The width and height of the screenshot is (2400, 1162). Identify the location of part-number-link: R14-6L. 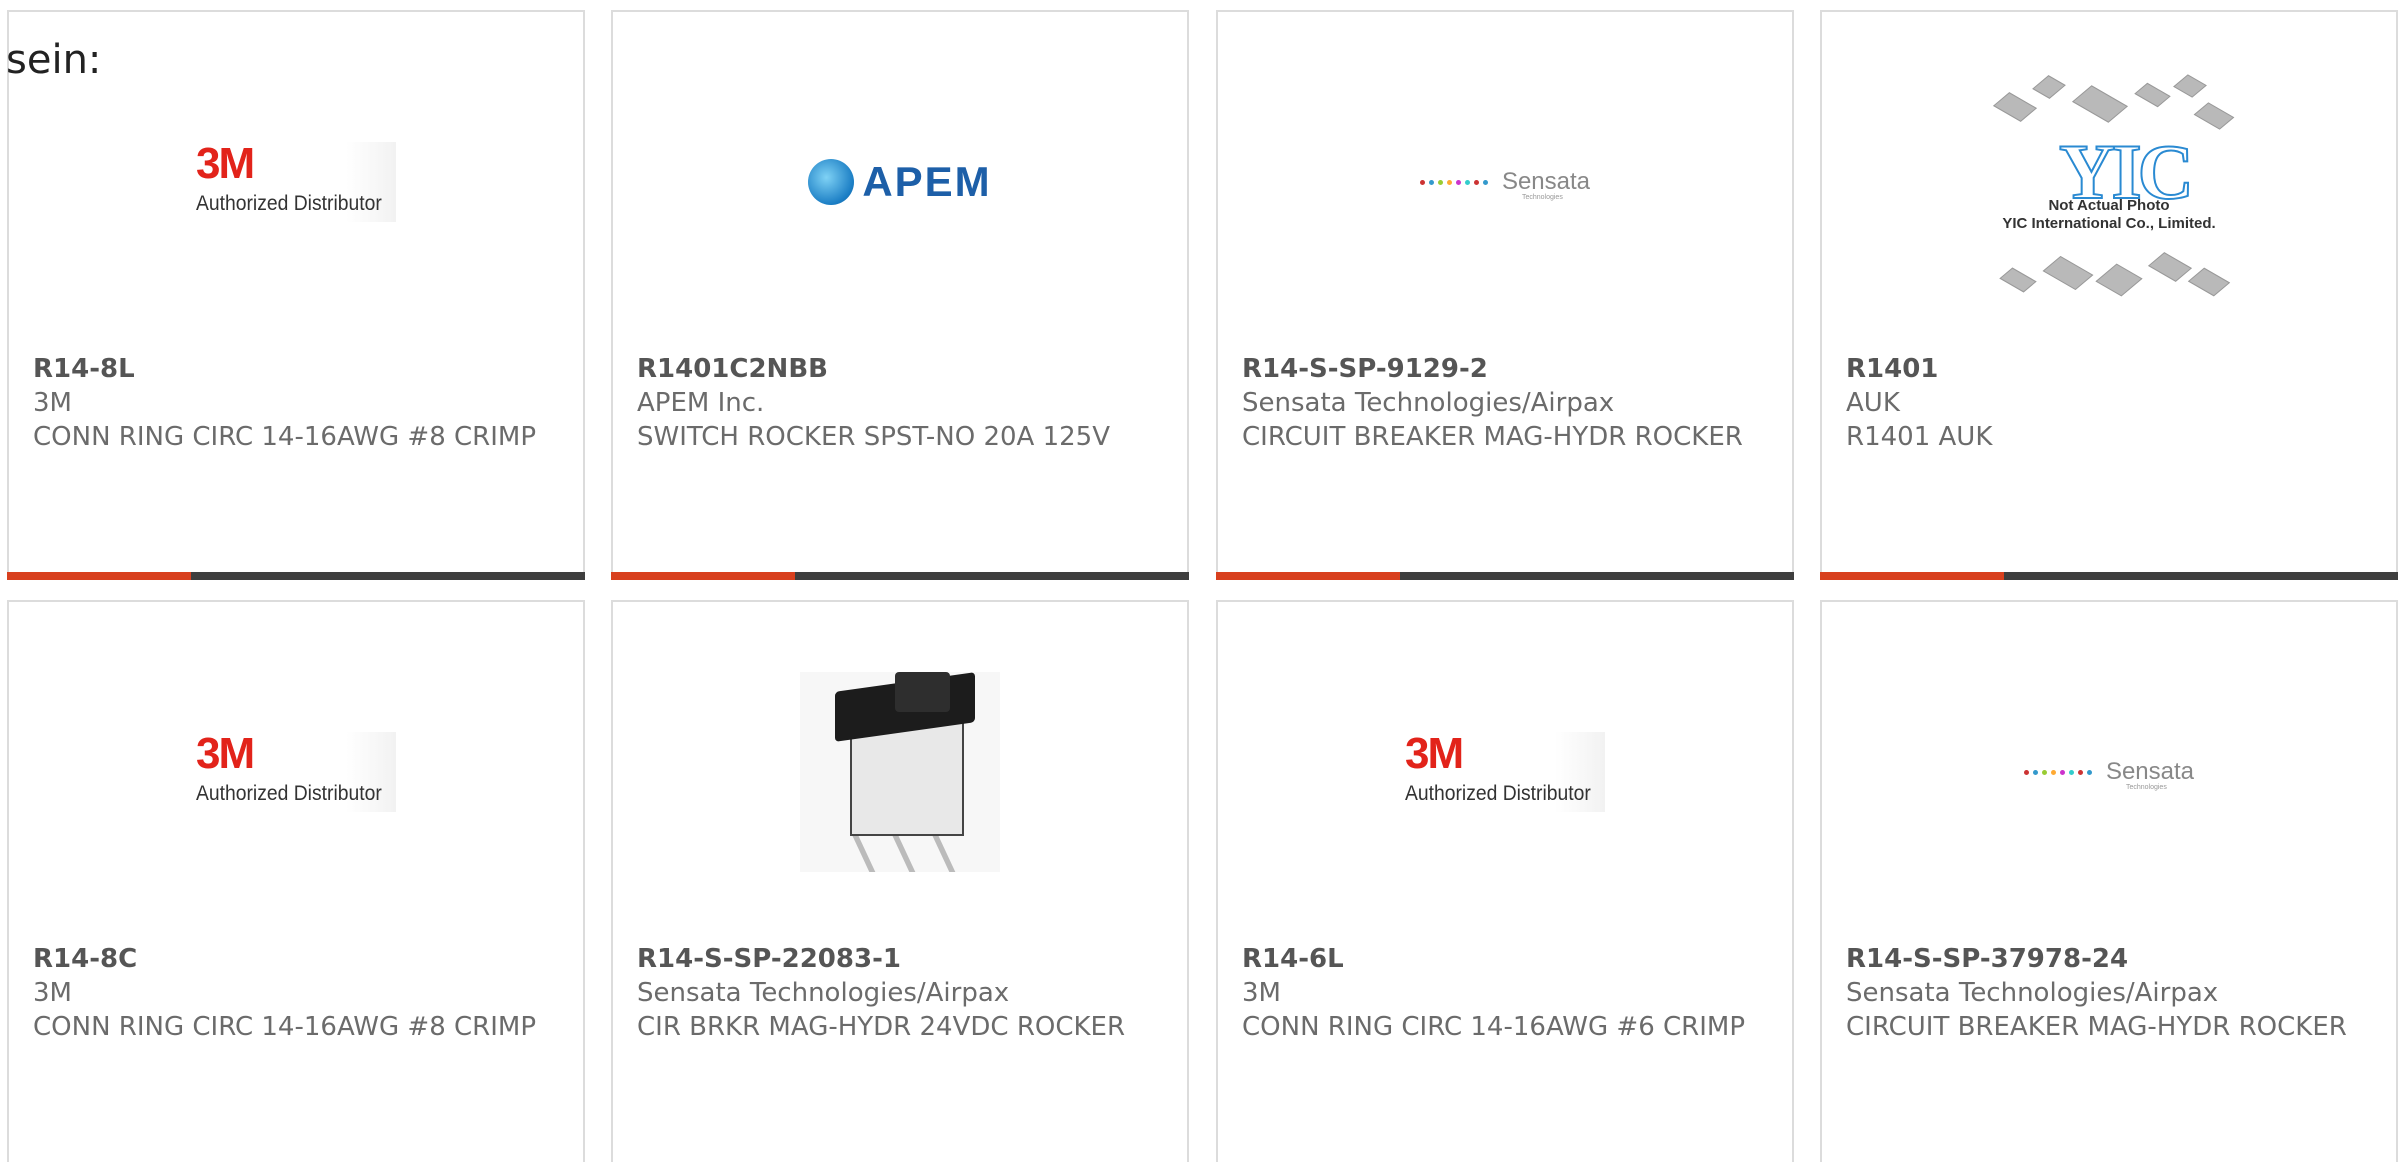
(1512, 959).